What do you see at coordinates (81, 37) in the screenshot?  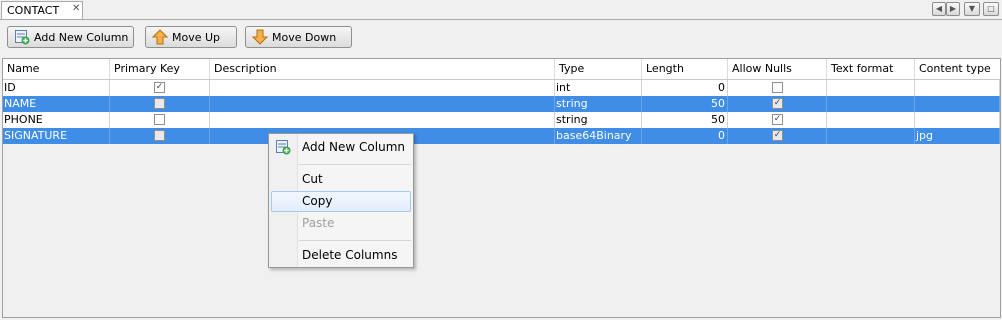 I see `add-new-column-label: Add New Column` at bounding box center [81, 37].